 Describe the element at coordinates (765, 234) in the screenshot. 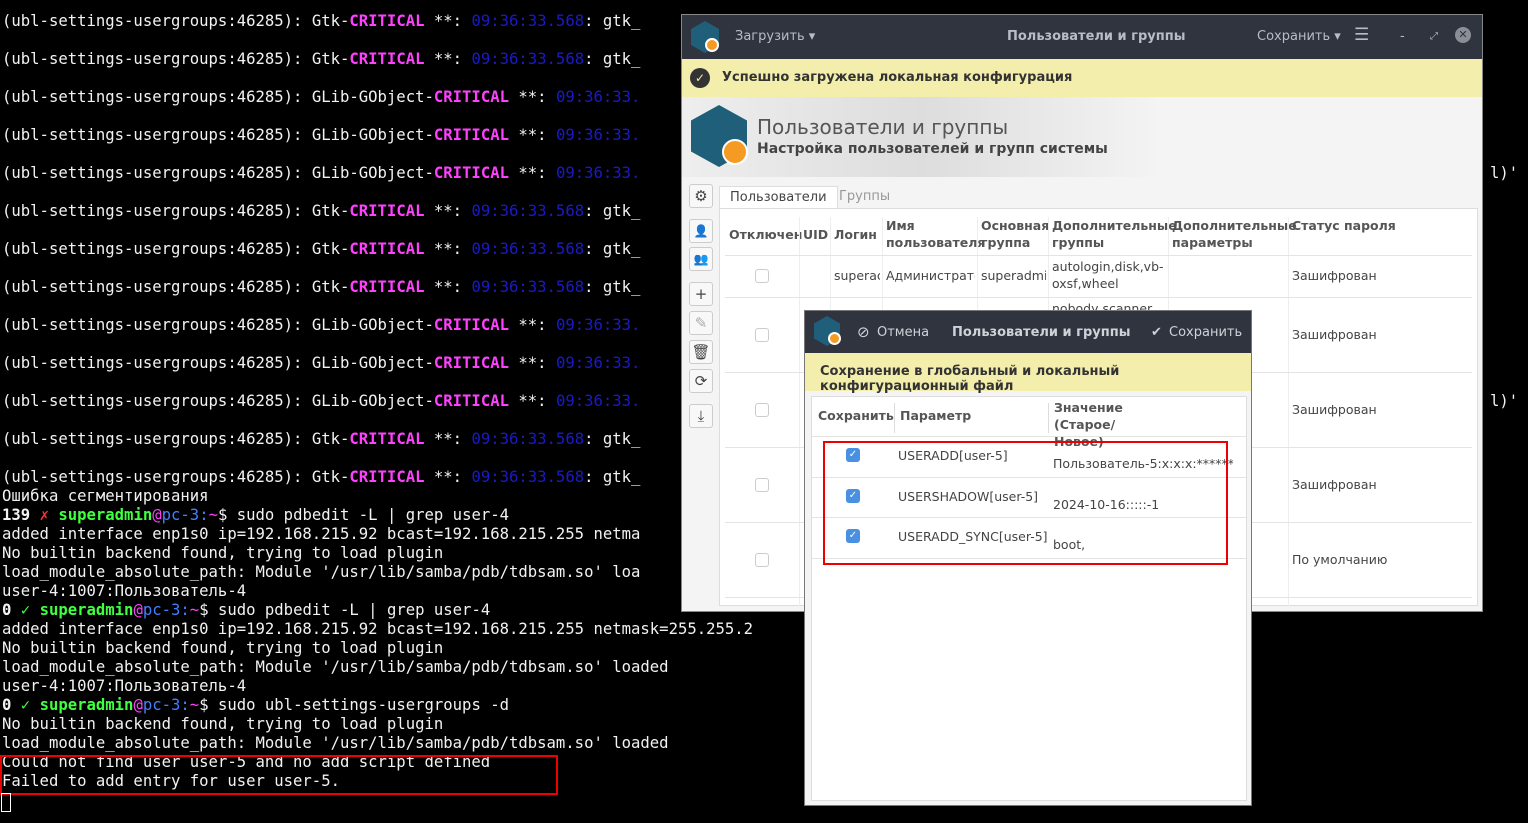

I see `column-header: Отключен` at that location.